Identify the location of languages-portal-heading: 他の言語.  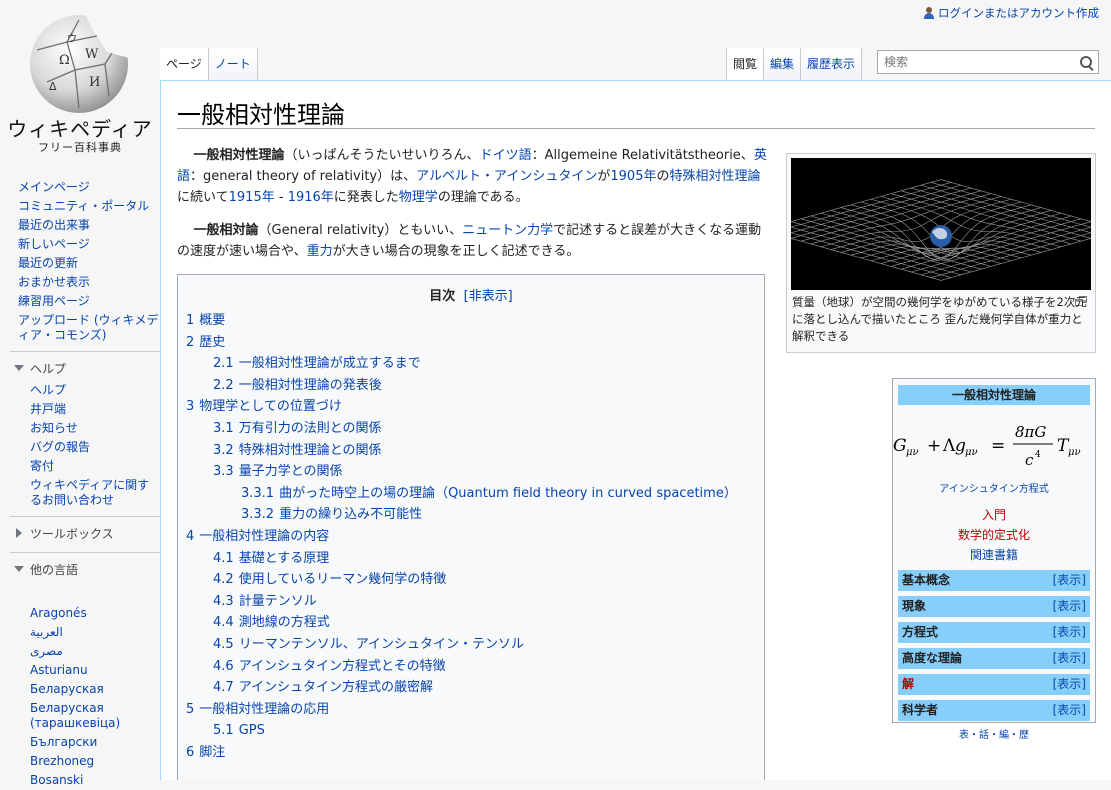
(85, 567).